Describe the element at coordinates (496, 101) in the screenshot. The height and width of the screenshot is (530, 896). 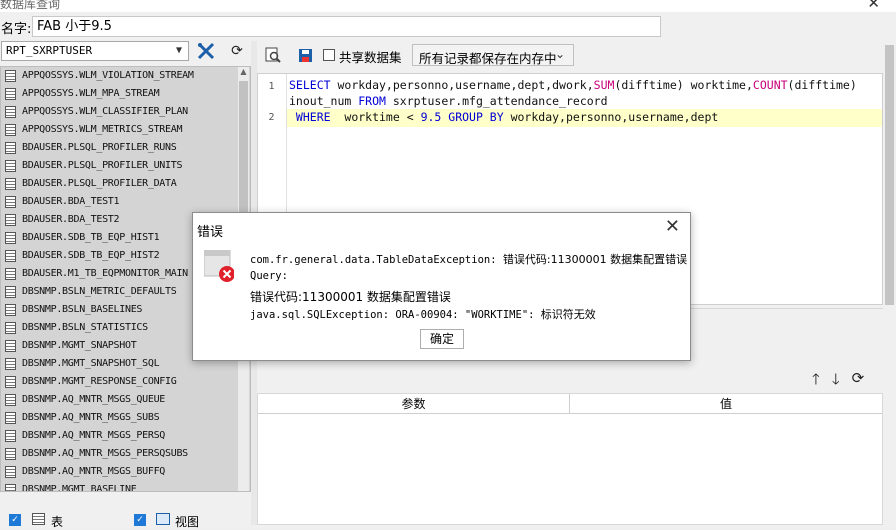
I see `sql-text: sxrptuser.mfg_attendance_record` at that location.